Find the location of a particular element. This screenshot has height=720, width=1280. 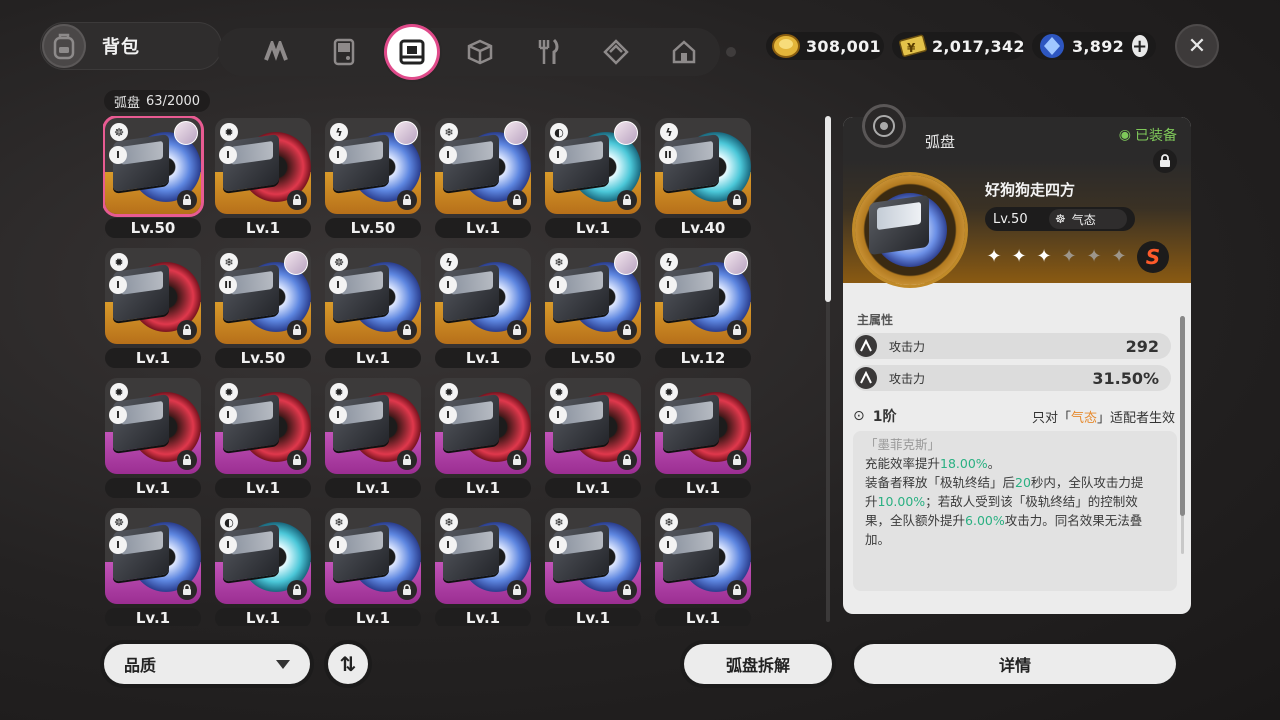

dismantle-button: 弧盘拆解 is located at coordinates (758, 664).